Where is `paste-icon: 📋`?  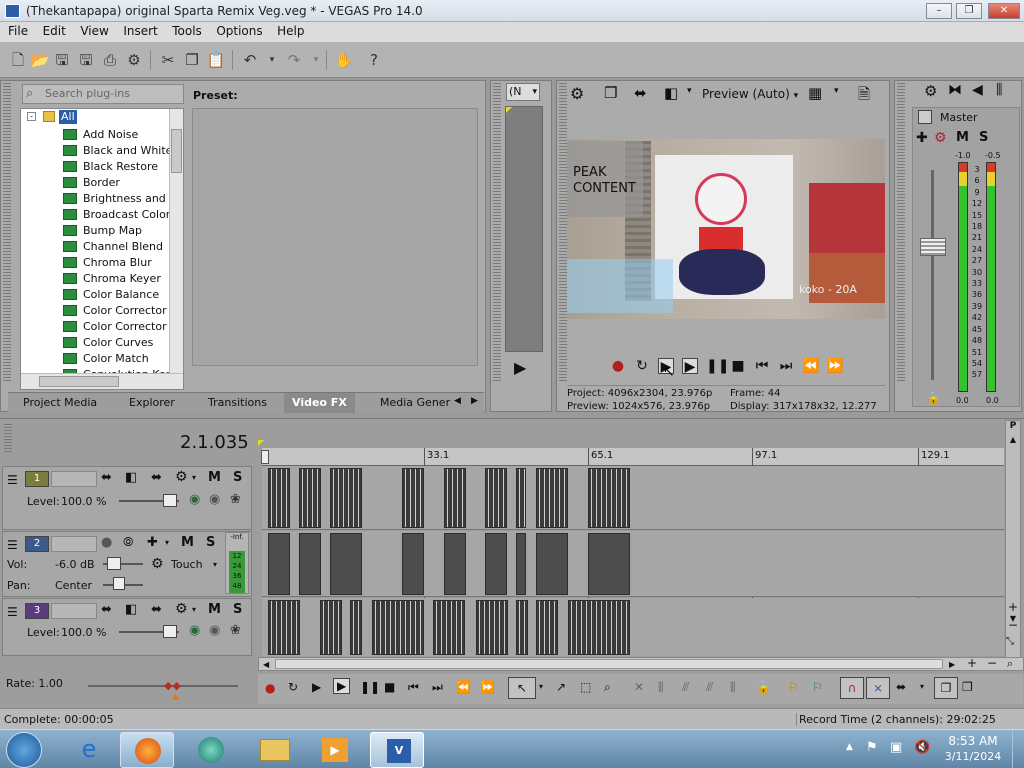
paste-icon: 📋 is located at coordinates (216, 60).